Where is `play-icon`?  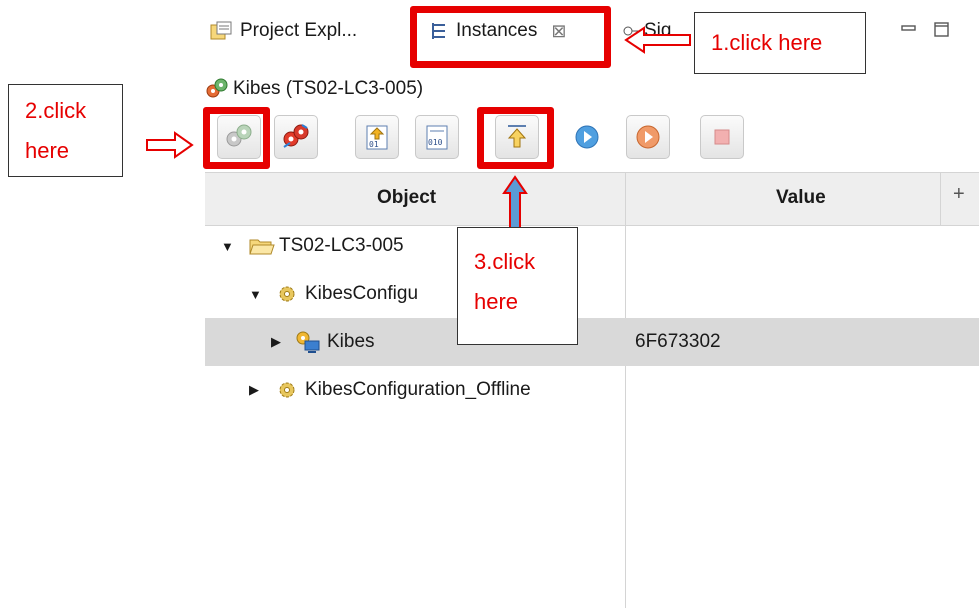
play-icon is located at coordinates (587, 137).